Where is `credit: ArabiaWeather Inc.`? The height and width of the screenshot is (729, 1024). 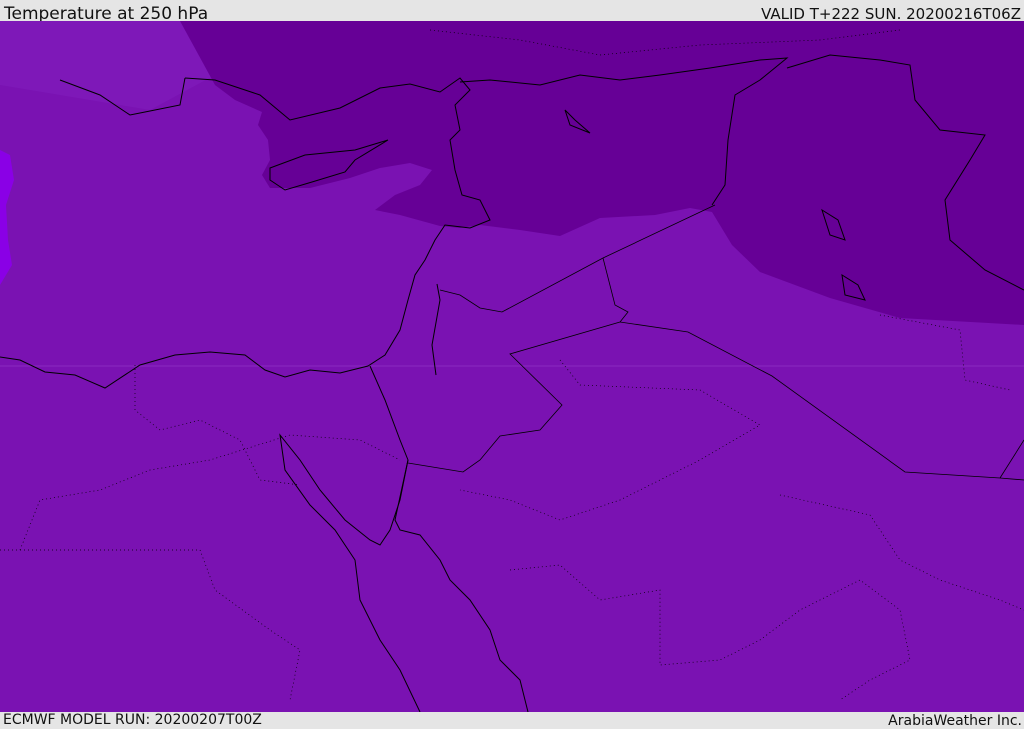 credit: ArabiaWeather Inc. is located at coordinates (955, 721).